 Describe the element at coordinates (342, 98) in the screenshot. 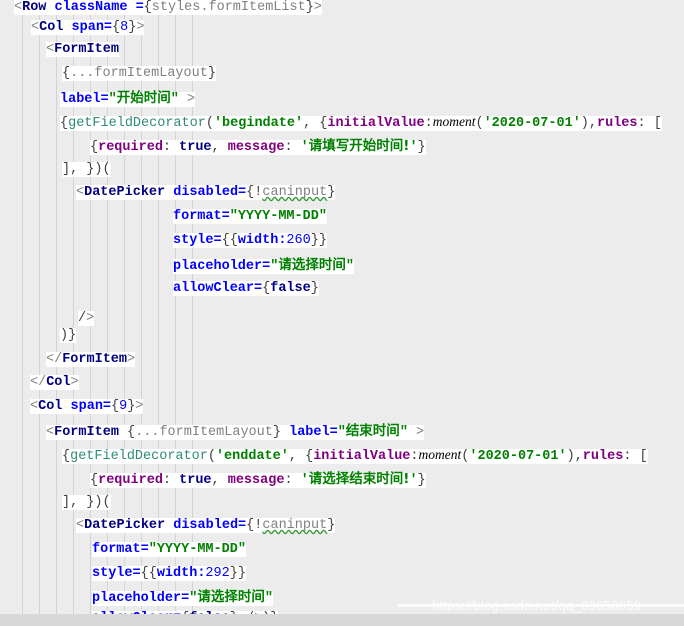

I see `code-line: label="开始时间" >` at that location.